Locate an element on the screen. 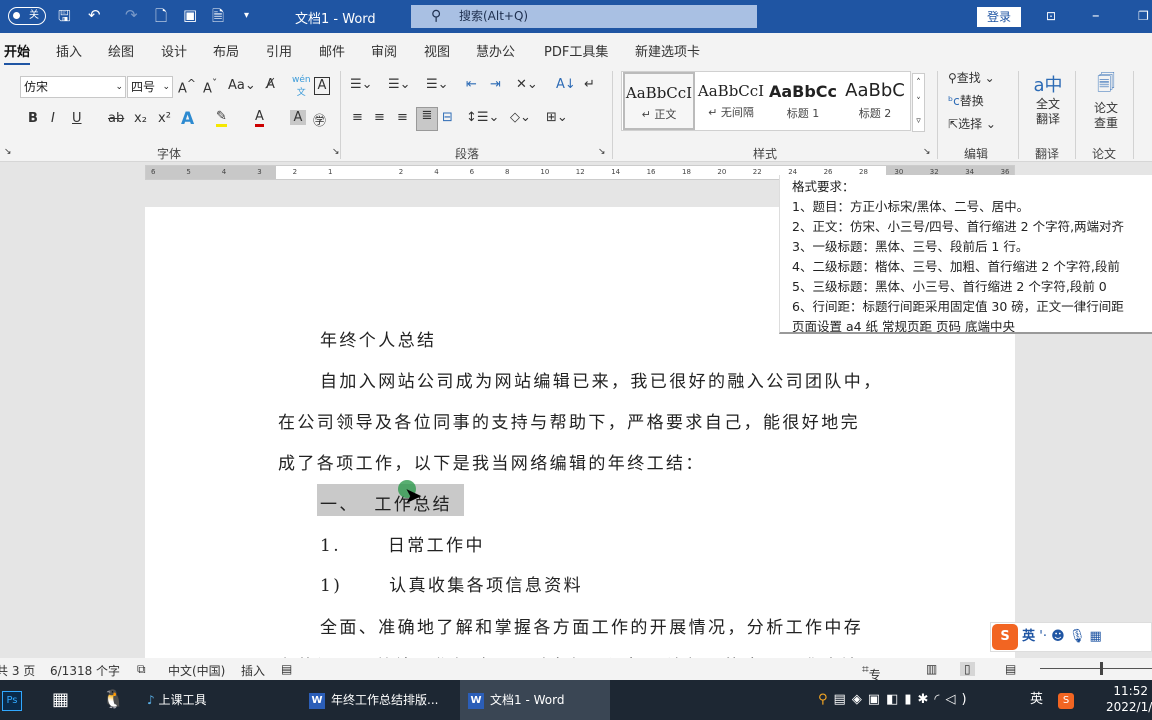  redo-icon: ↷ is located at coordinates (131, 15).